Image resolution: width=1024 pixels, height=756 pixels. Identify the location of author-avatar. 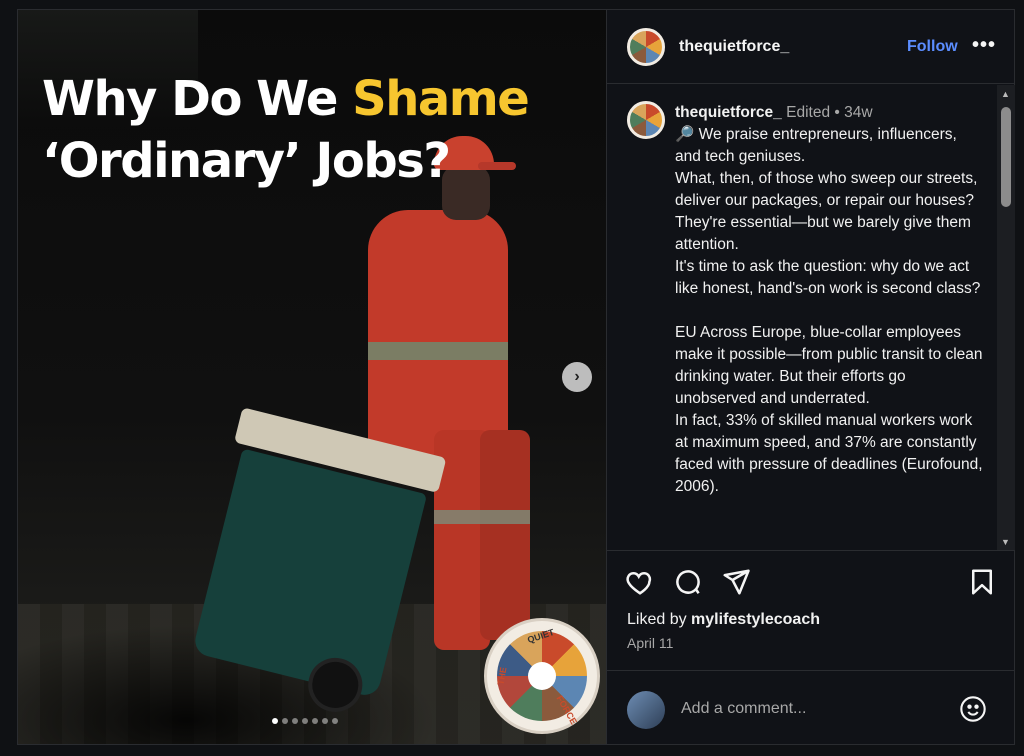
(646, 47).